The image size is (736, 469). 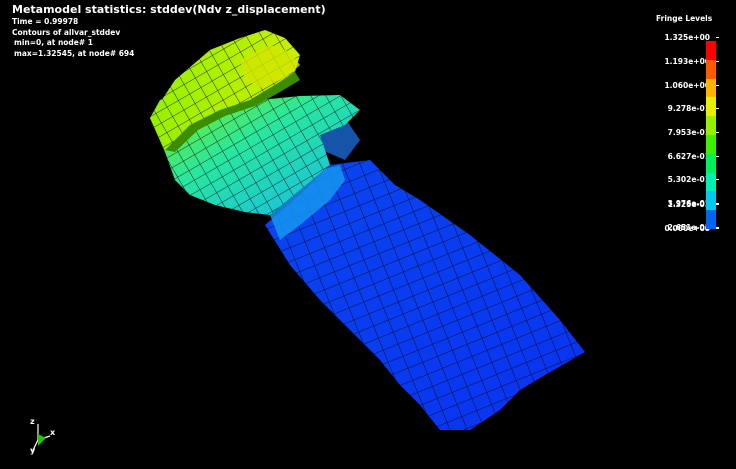 What do you see at coordinates (688, 120) in the screenshot?
I see `legend-lower: 1.325e-01 0.000e+00` at bounding box center [688, 120].